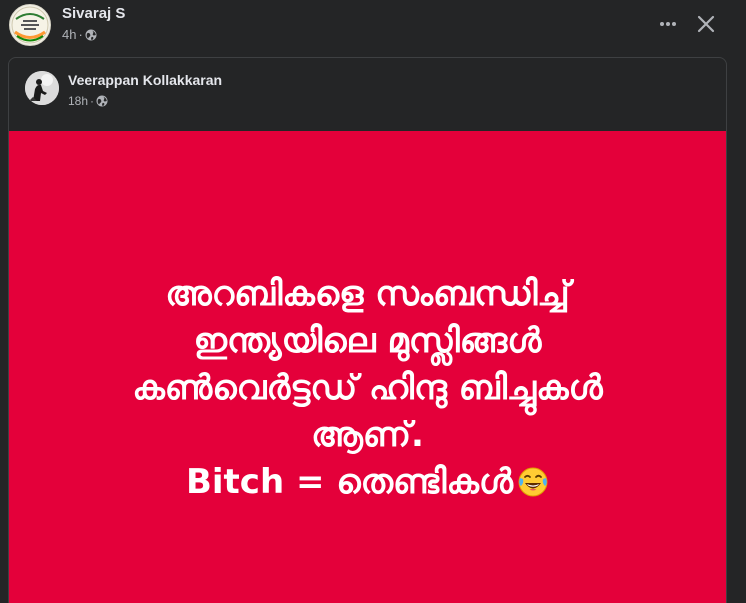  I want to click on shared-post-meta: 18h ·, so click(88, 101).